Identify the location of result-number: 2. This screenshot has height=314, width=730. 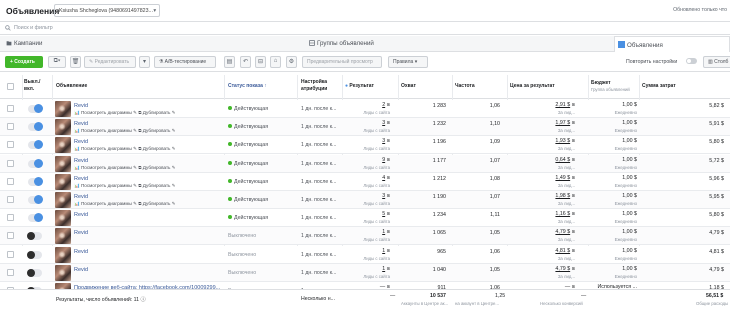
(383, 105).